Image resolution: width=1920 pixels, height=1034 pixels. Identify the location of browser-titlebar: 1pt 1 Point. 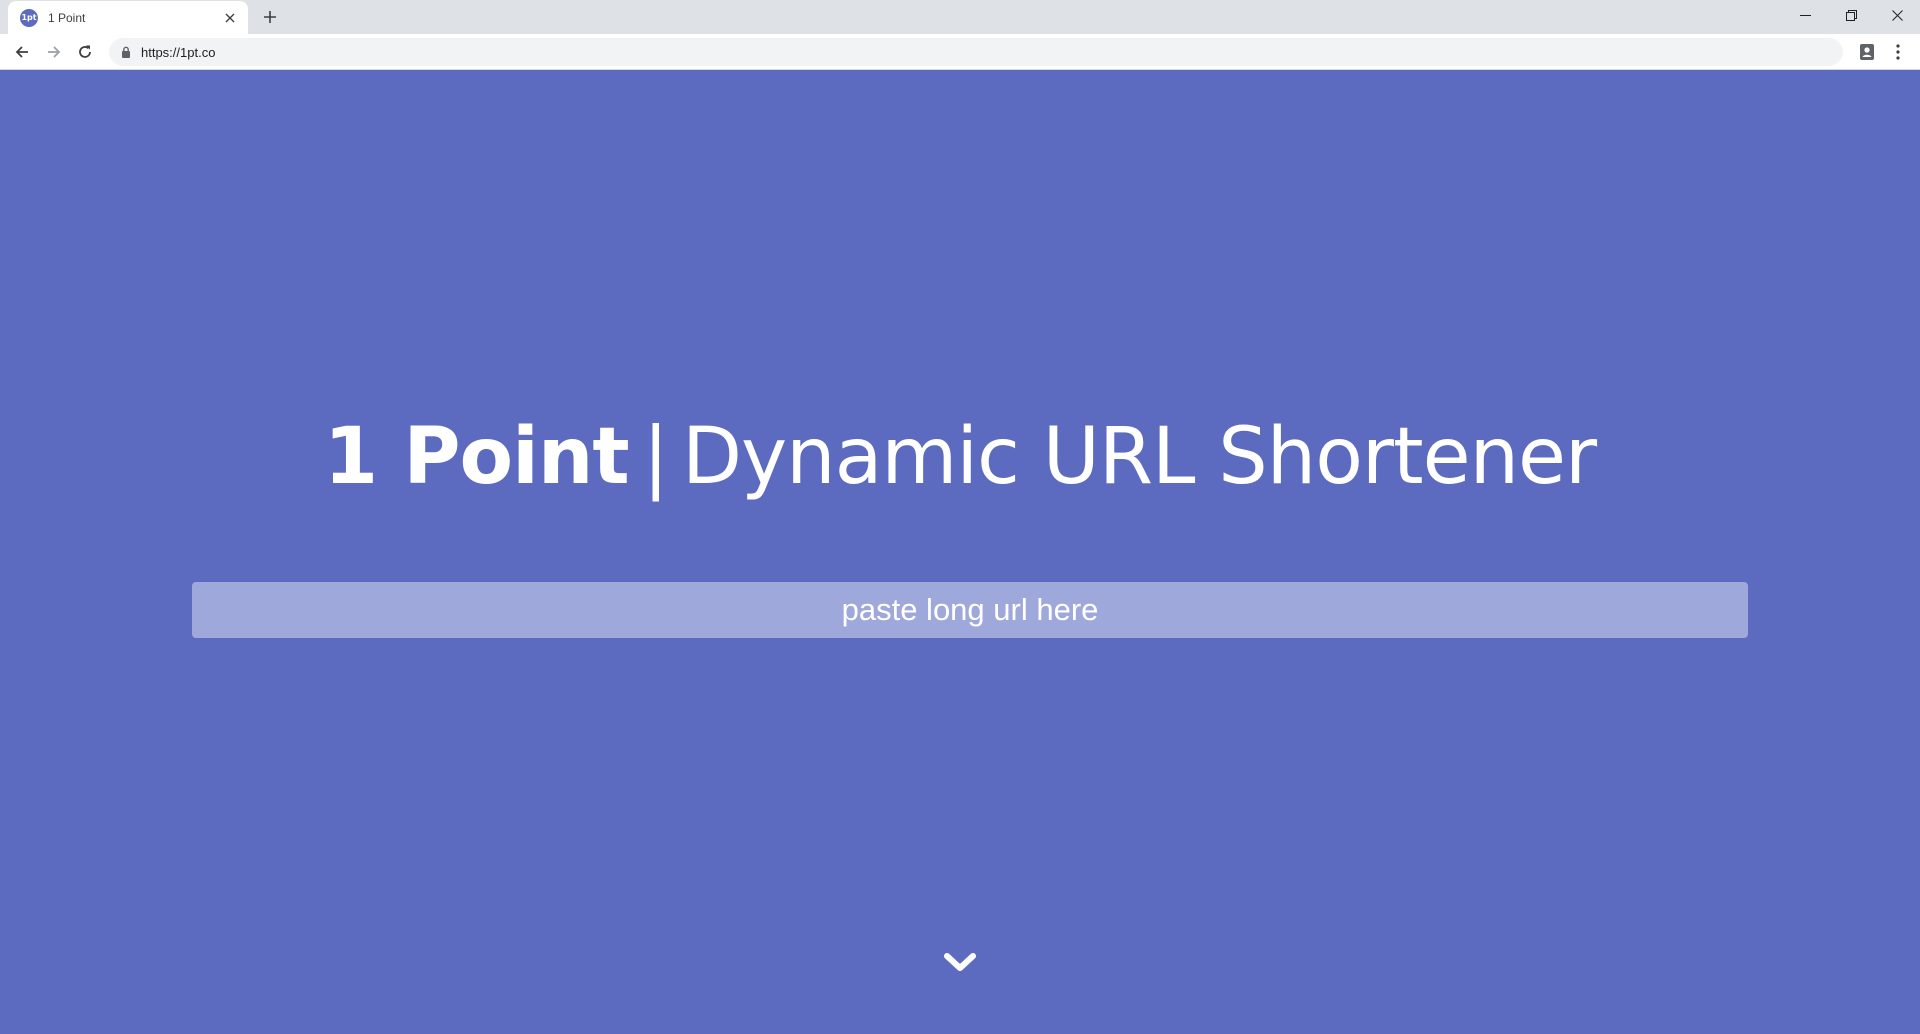
(960, 17).